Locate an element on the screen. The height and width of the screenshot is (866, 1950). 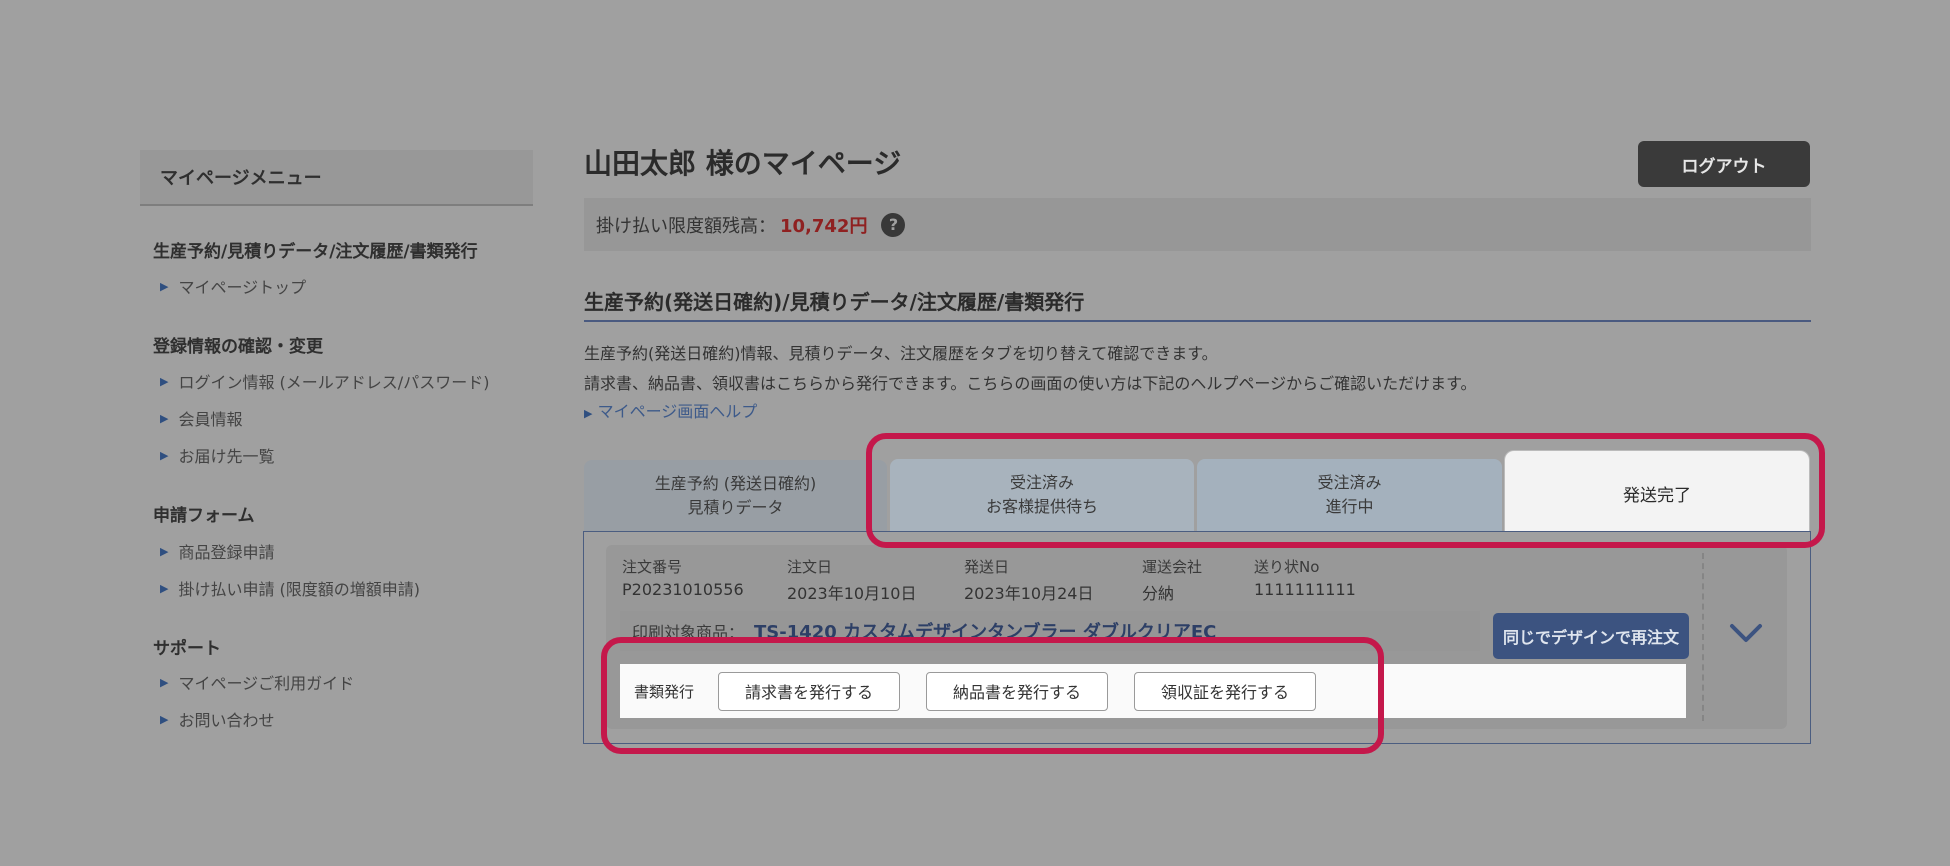
order-number-label: 注文番号 is located at coordinates (652, 567).